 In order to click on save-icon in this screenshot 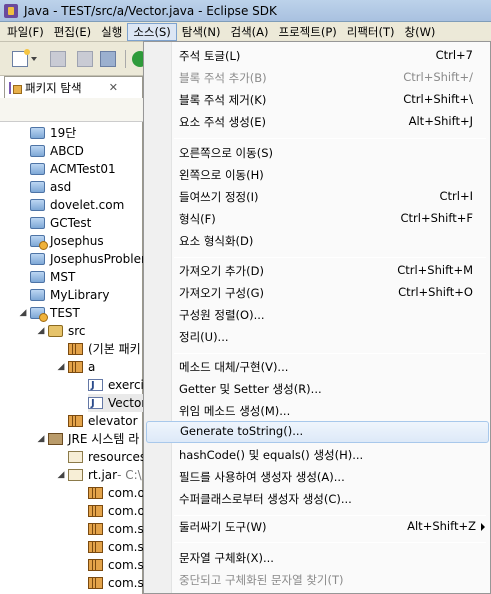, I will do `click(58, 59)`.